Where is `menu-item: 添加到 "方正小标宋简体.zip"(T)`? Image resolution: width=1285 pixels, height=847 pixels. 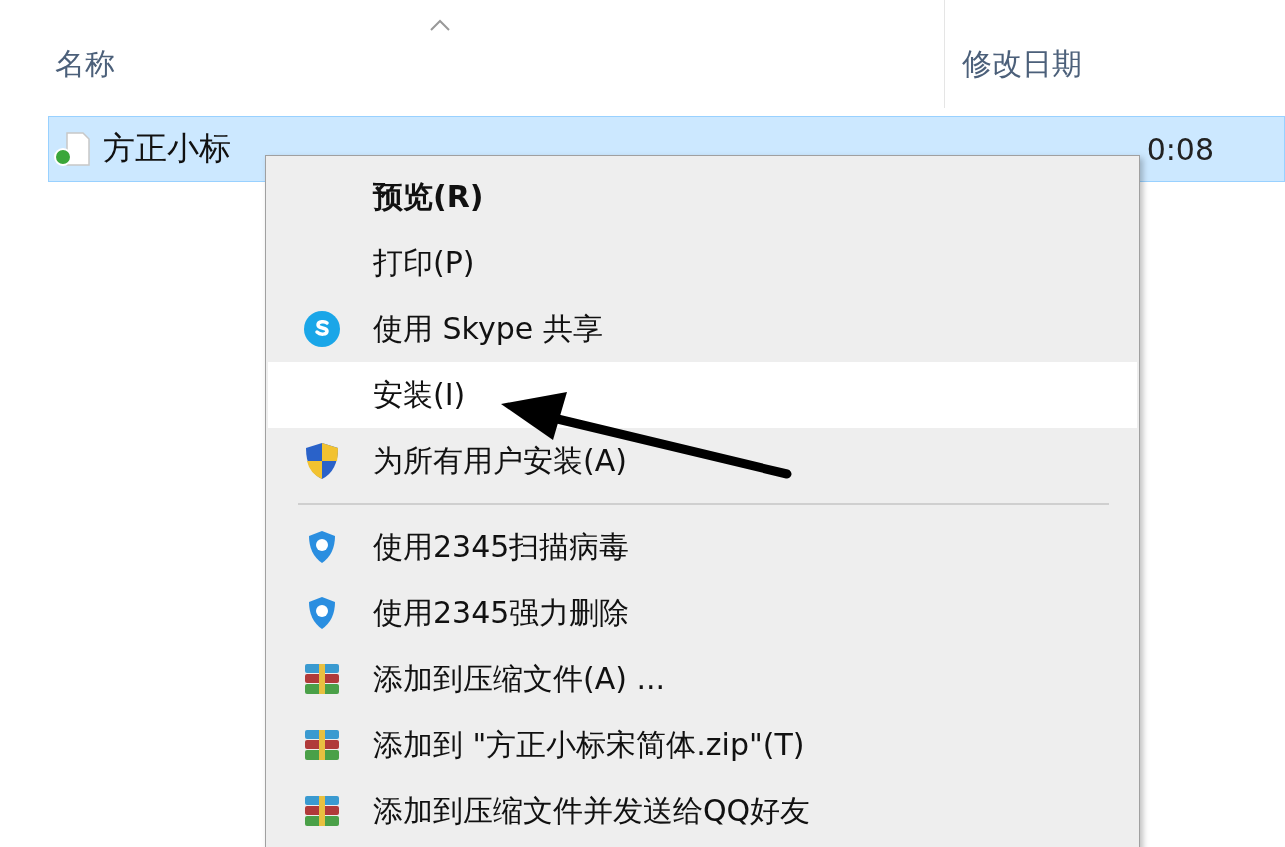 menu-item: 添加到 "方正小标宋简体.zip"(T) is located at coordinates (702, 745).